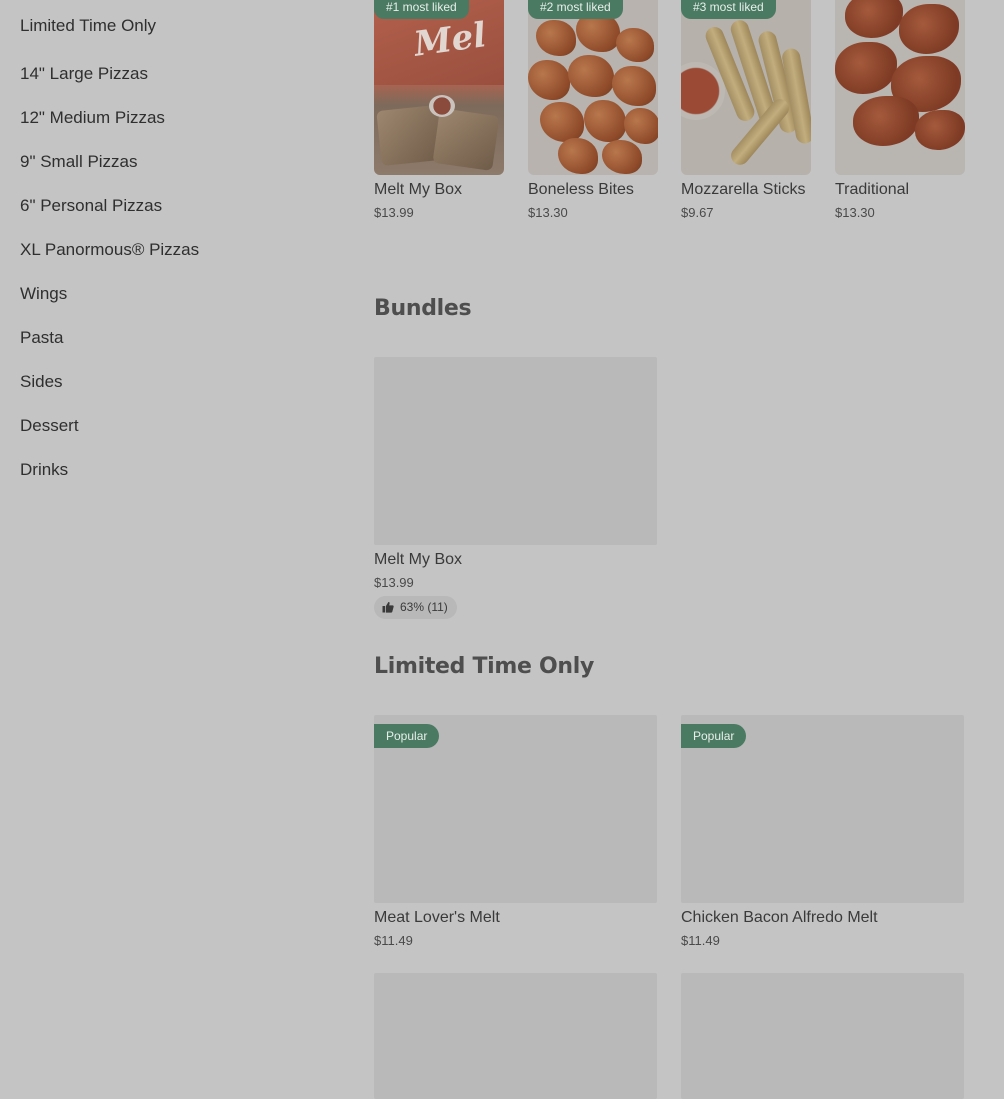 The width and height of the screenshot is (1004, 1099). What do you see at coordinates (728, 9) in the screenshot?
I see `most-liked-badge: #3 most liked` at bounding box center [728, 9].